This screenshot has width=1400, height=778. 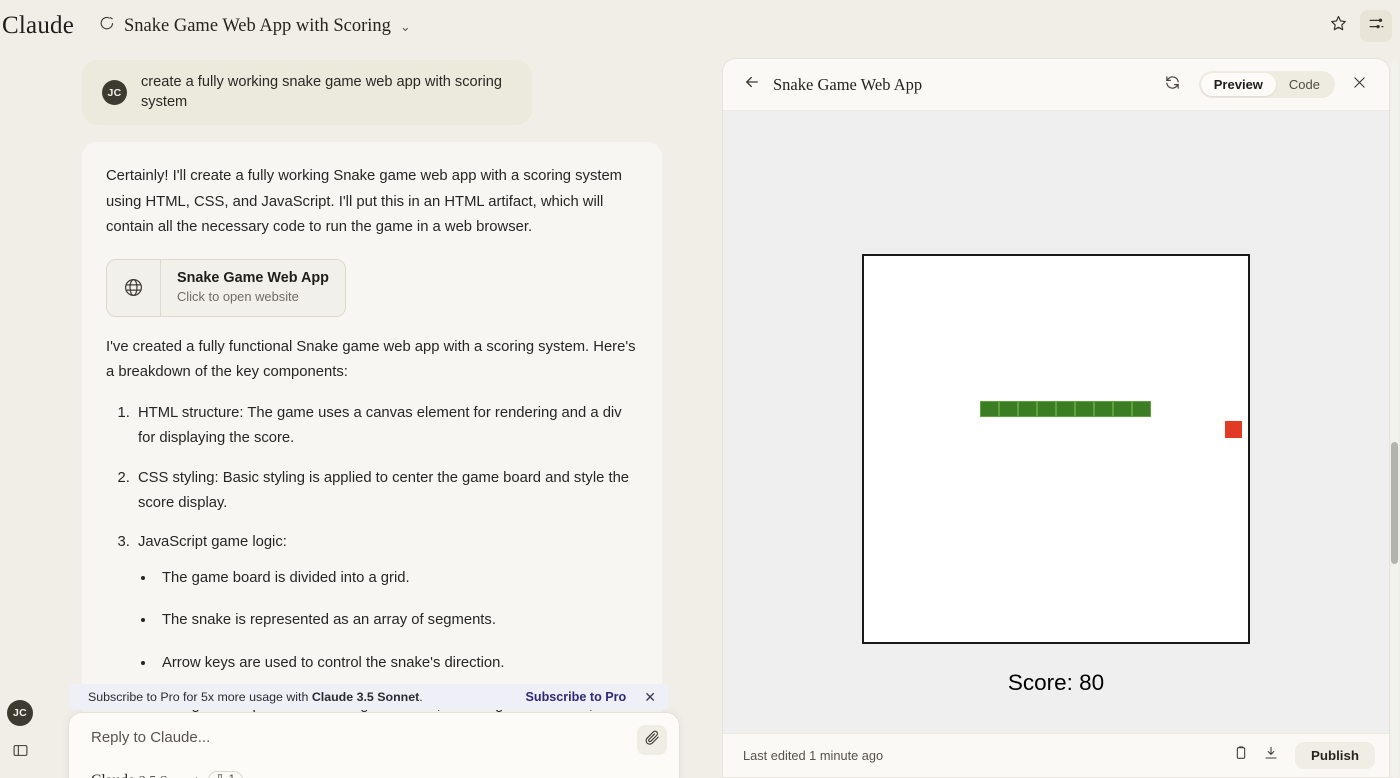 I want to click on tab-code: Code, so click(x=1304, y=84).